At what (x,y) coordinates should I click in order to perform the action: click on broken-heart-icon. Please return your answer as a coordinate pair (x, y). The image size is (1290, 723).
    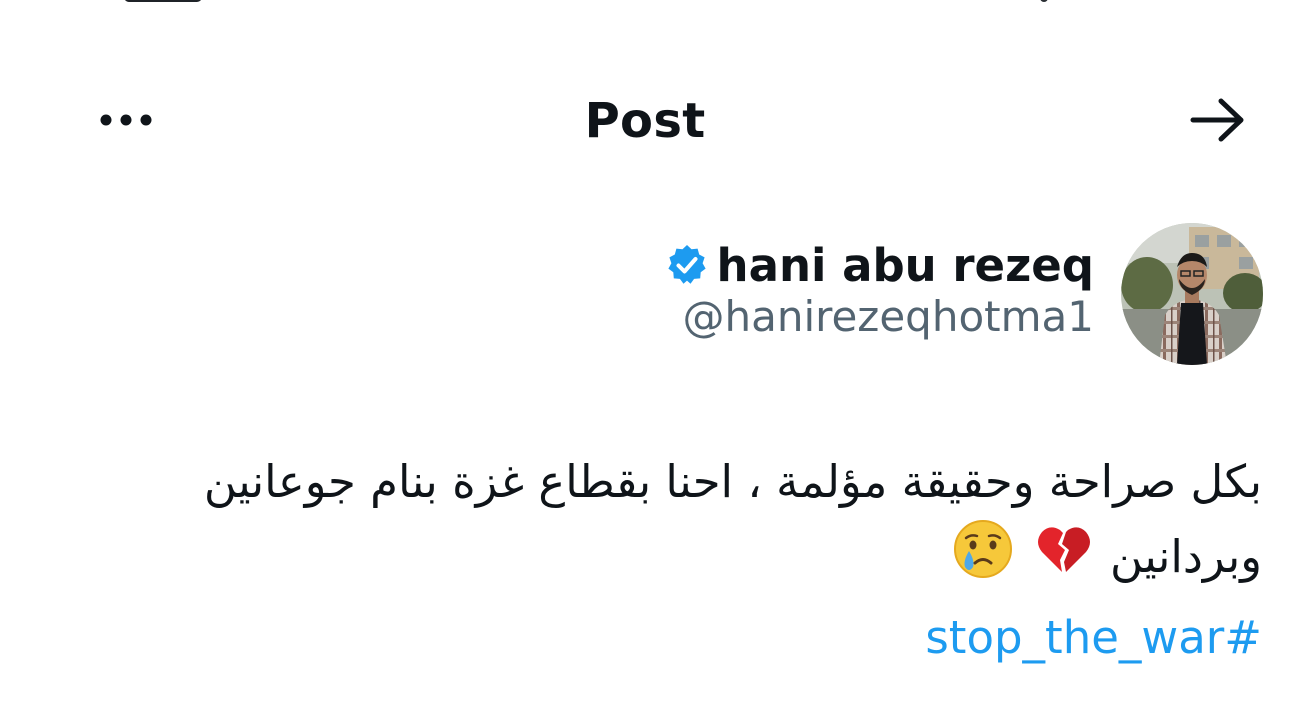
    Looking at the image, I should click on (1064, 560).